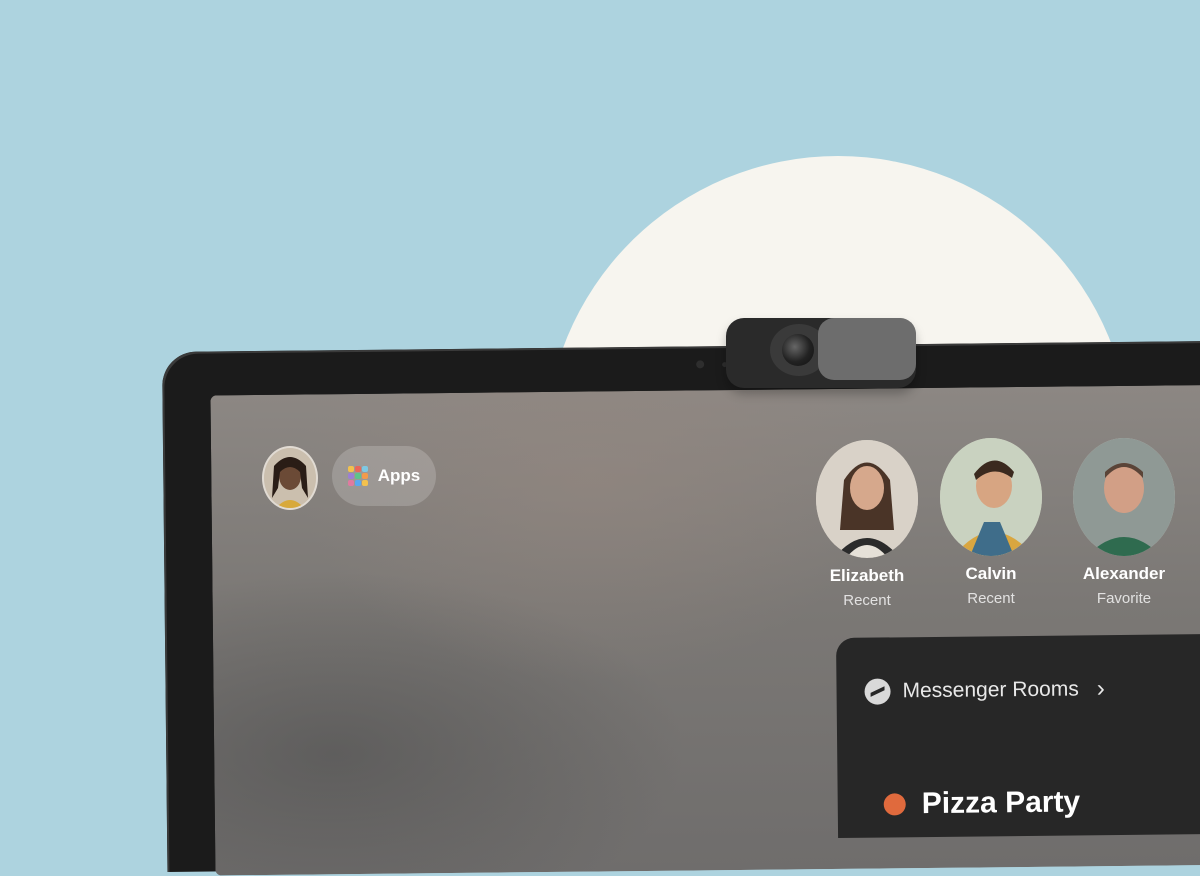 This screenshot has height=876, width=1200. I want to click on contact-card: Alexander Favorite, so click(1124, 522).